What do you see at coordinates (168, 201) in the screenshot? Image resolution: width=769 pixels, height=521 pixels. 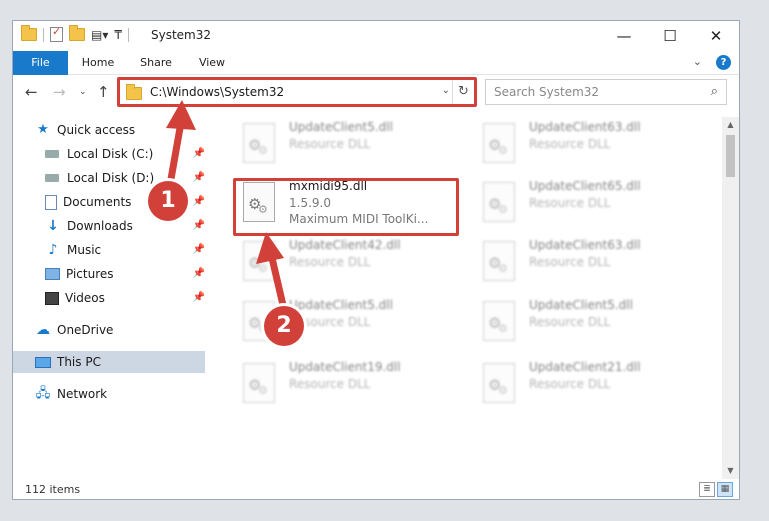 I see `step-1-badge: 1` at bounding box center [168, 201].